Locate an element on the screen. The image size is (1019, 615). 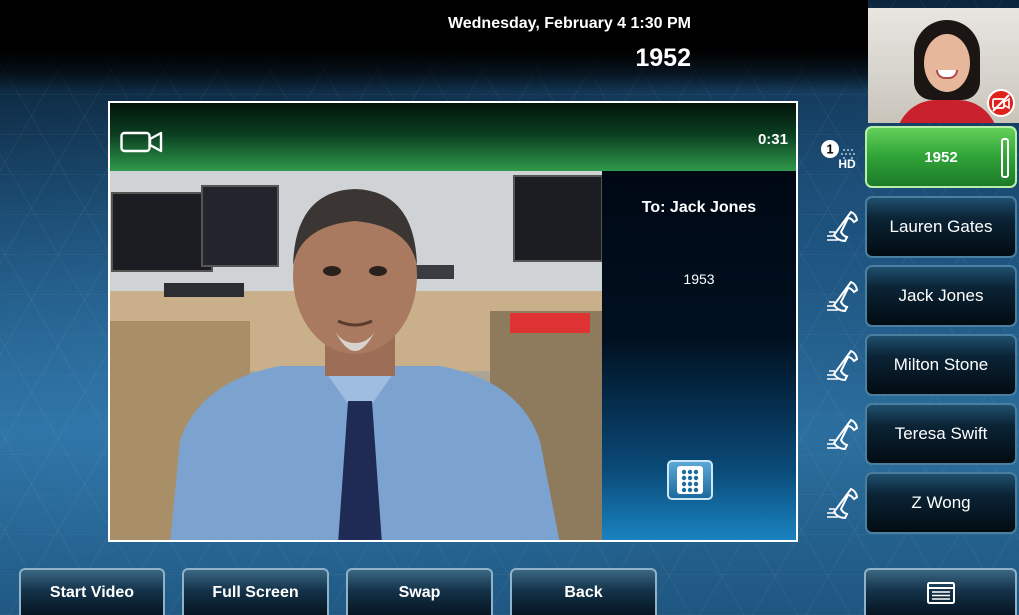
start-video-button: Start Video is located at coordinates (92, 591).